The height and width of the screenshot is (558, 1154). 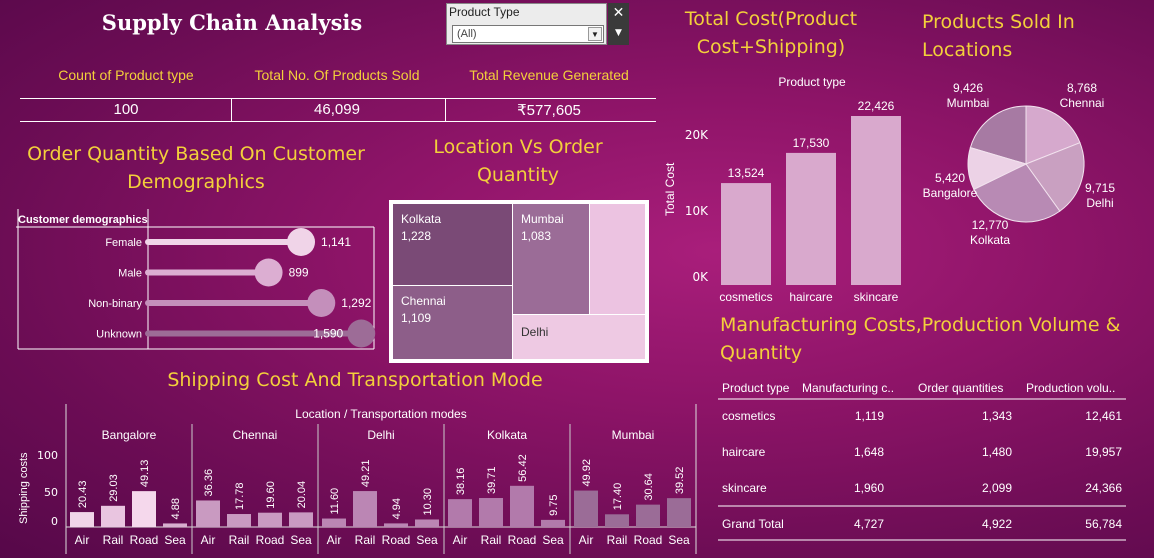 What do you see at coordinates (761, 353) in the screenshot?
I see `manufacturing-title-line2: Quantity` at bounding box center [761, 353].